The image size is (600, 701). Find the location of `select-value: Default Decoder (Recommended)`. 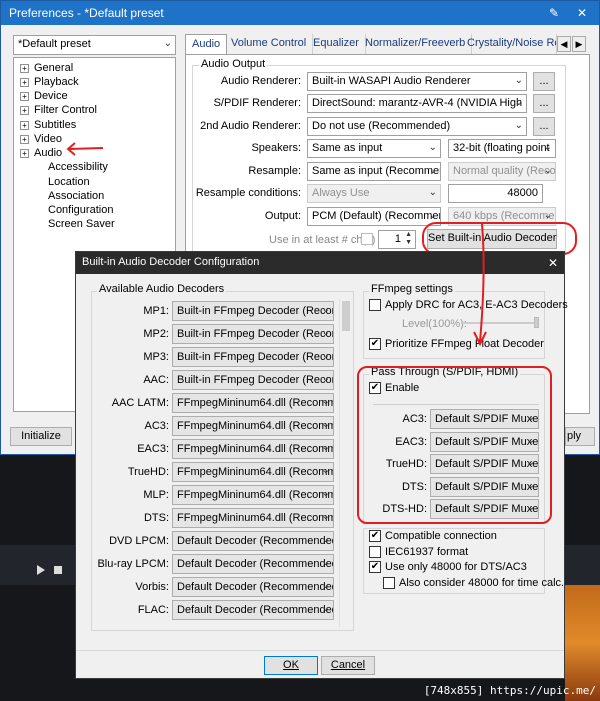

select-value: Default Decoder (Recommended) is located at coordinates (255, 610).